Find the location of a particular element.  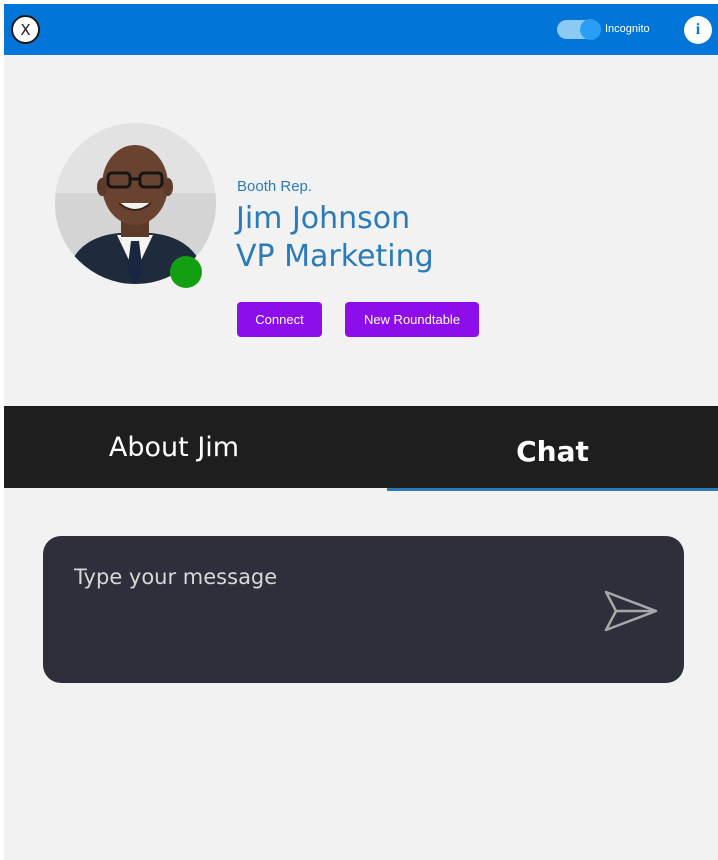

send-button is located at coordinates (631, 611).